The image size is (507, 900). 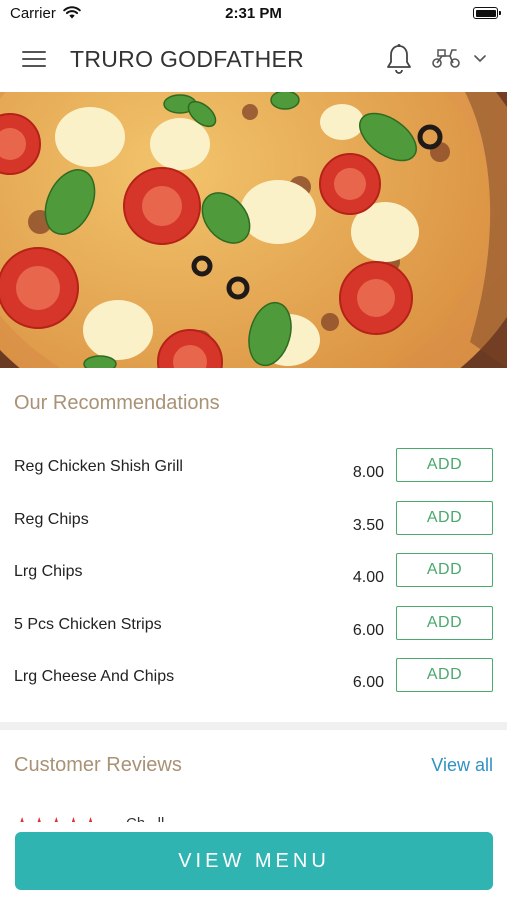 I want to click on item-name: Reg Chips, so click(x=51, y=519).